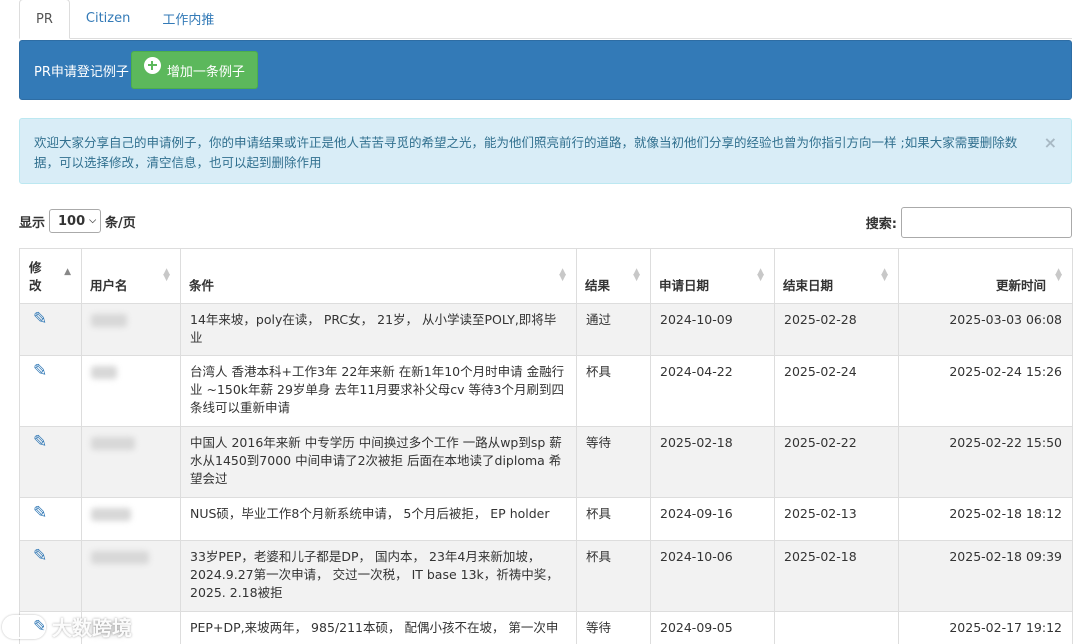 Image resolution: width=1080 pixels, height=644 pixels. What do you see at coordinates (836, 391) in the screenshot?
I see `end-date-cell: 2025-02-24` at bounding box center [836, 391].